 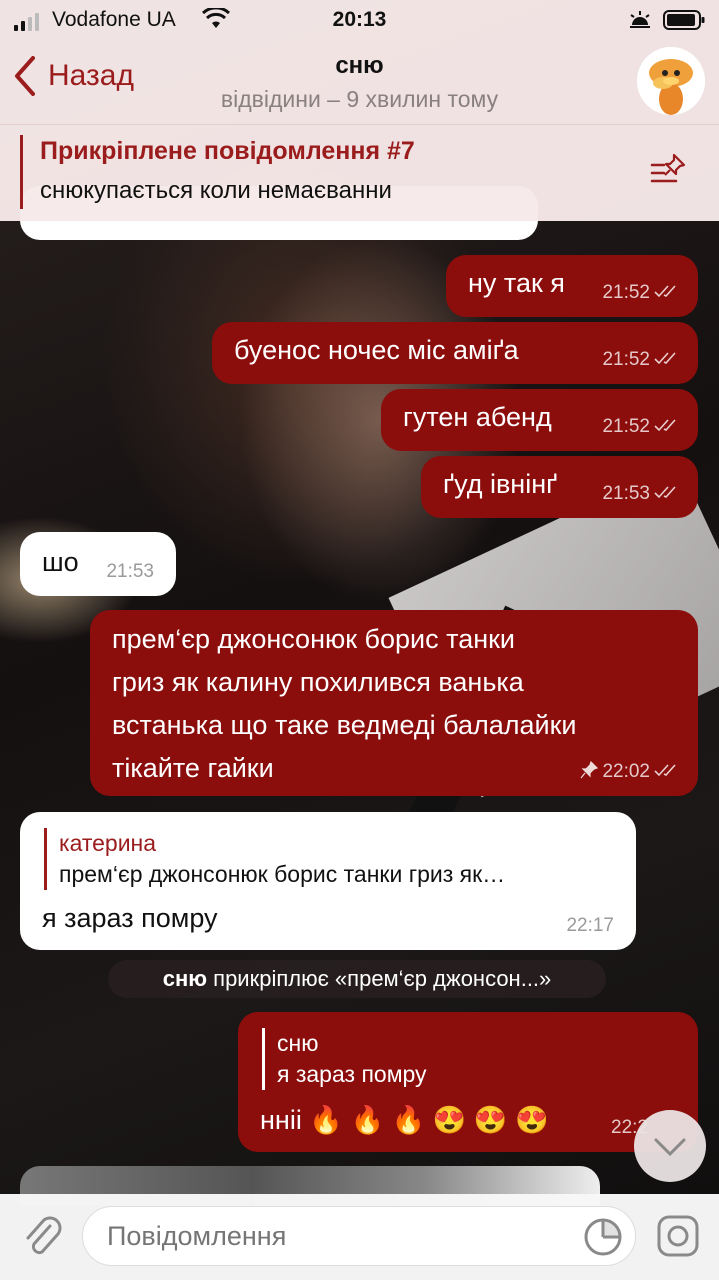 I want to click on pinned-indicator, so click(x=21, y=172).